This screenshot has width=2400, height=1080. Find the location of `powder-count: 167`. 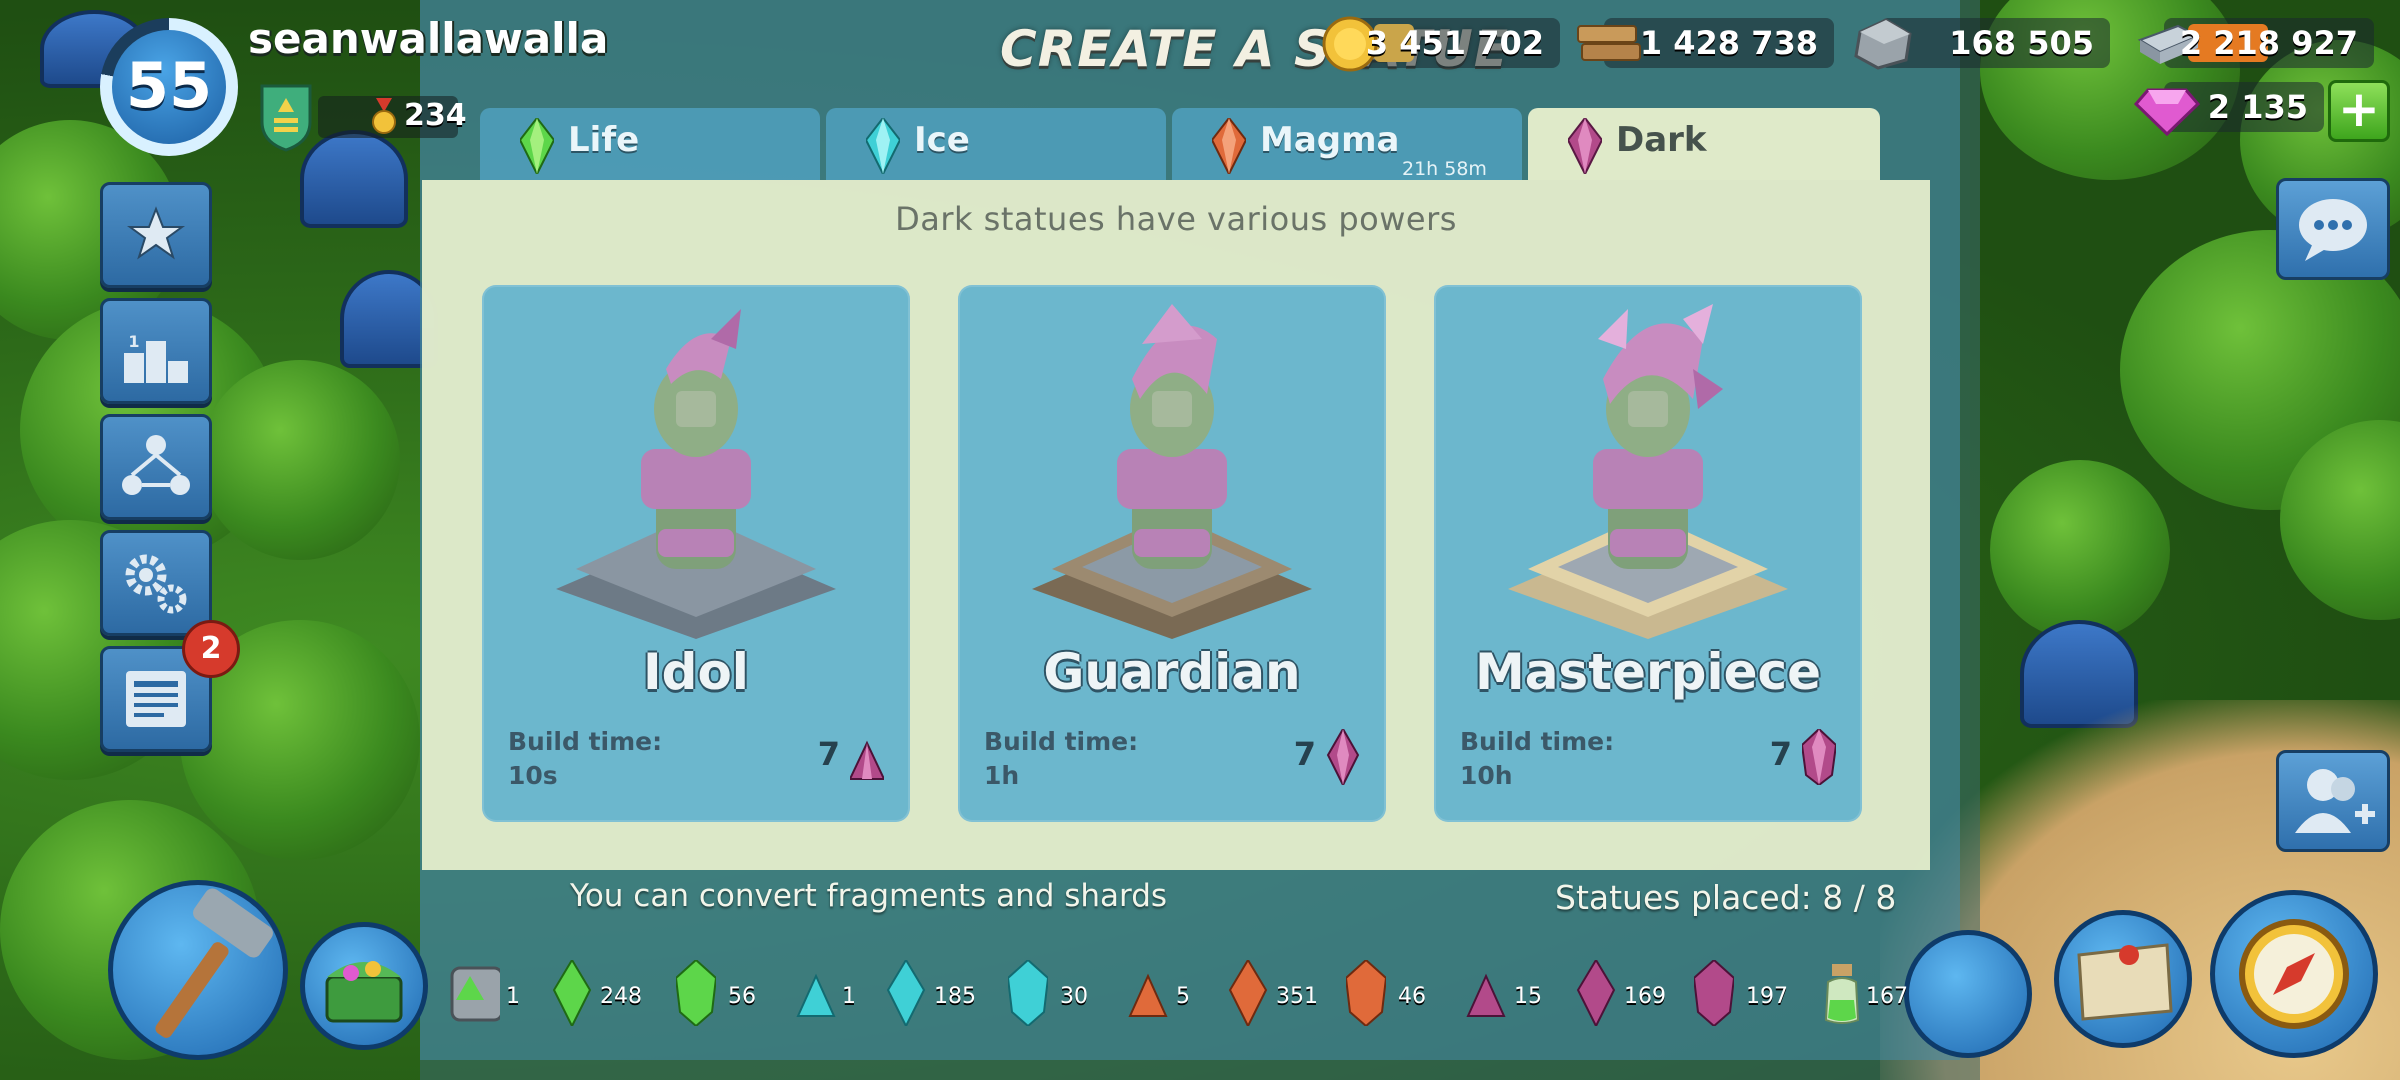

powder-count: 167 is located at coordinates (1887, 996).